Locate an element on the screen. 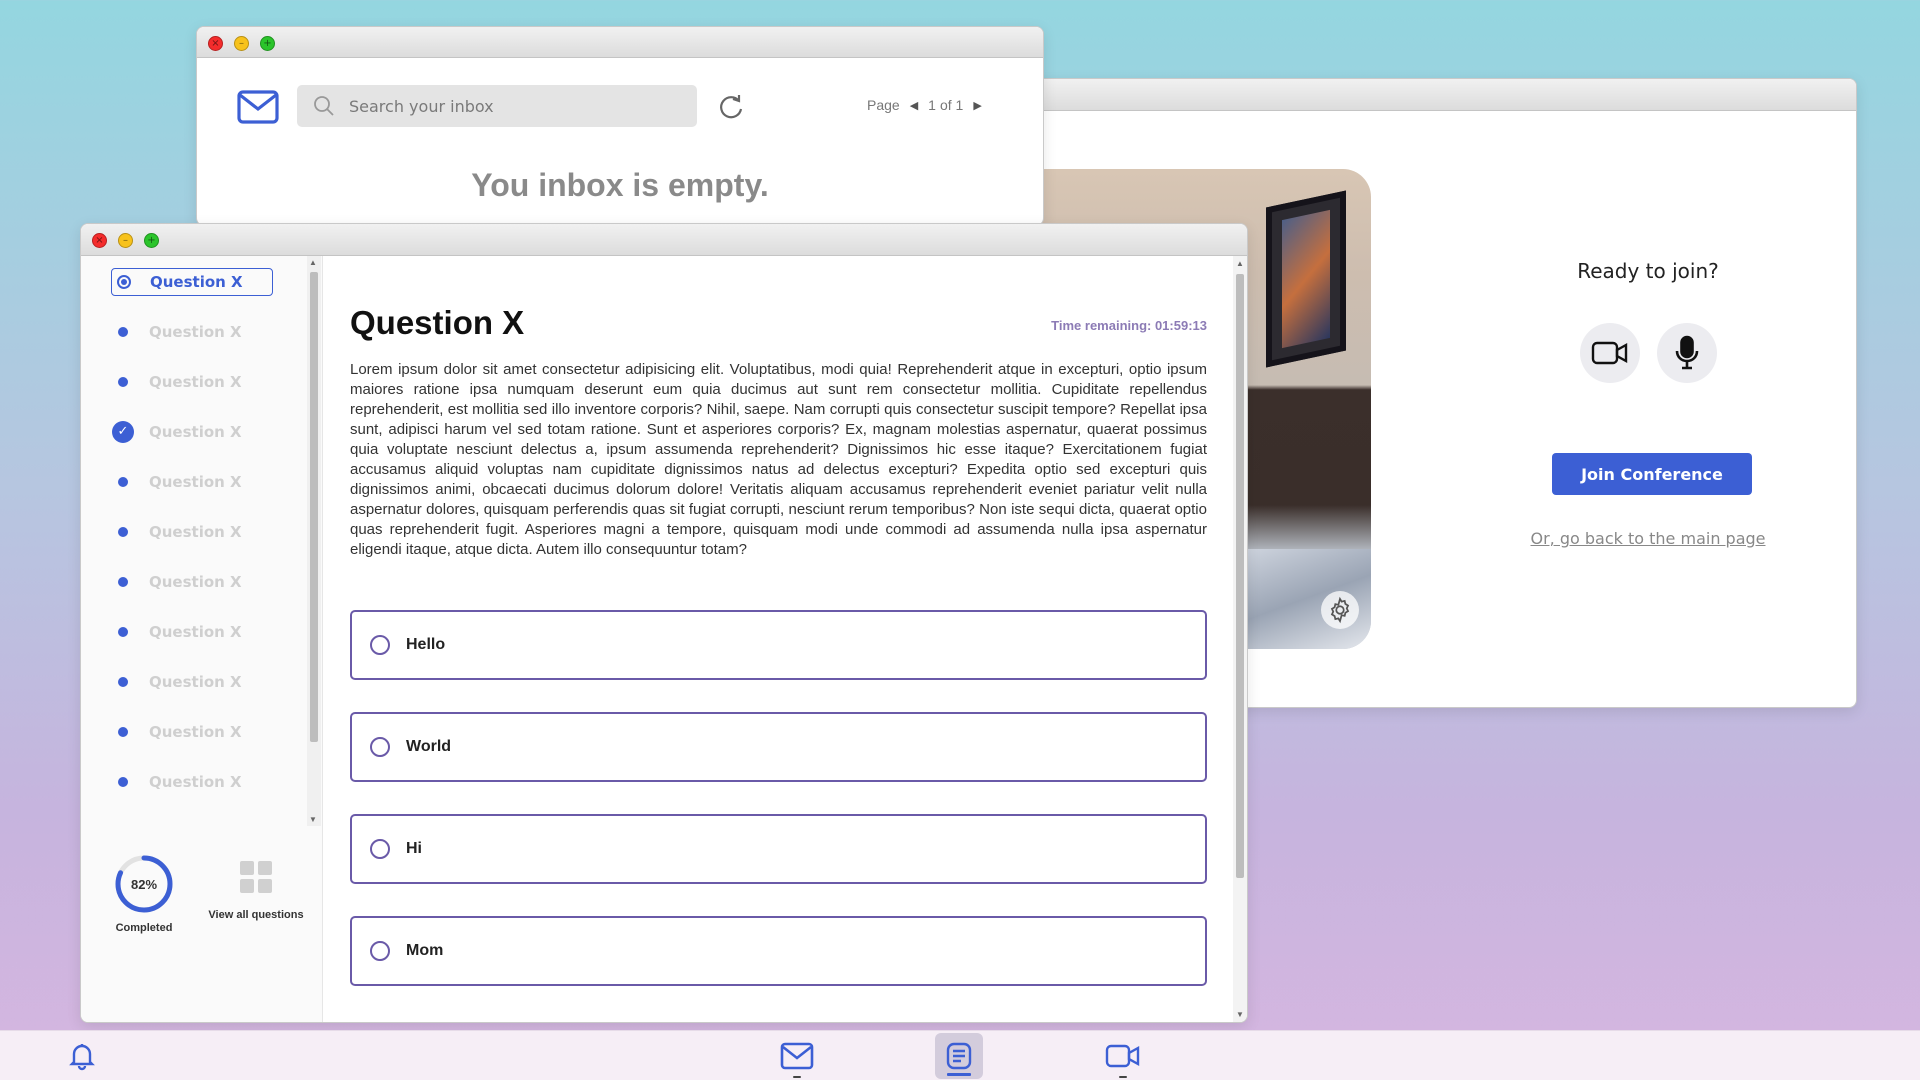  microphone-icon is located at coordinates (1686, 352).